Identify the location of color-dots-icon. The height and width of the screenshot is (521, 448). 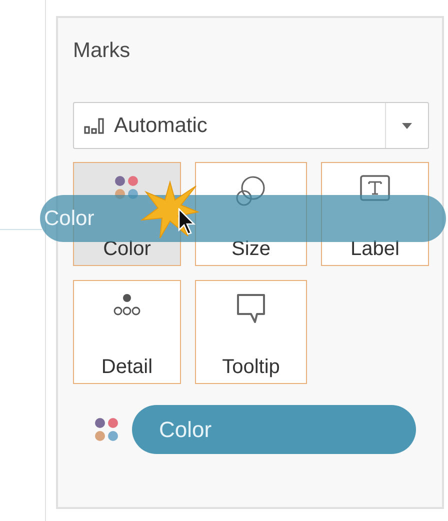
(107, 429).